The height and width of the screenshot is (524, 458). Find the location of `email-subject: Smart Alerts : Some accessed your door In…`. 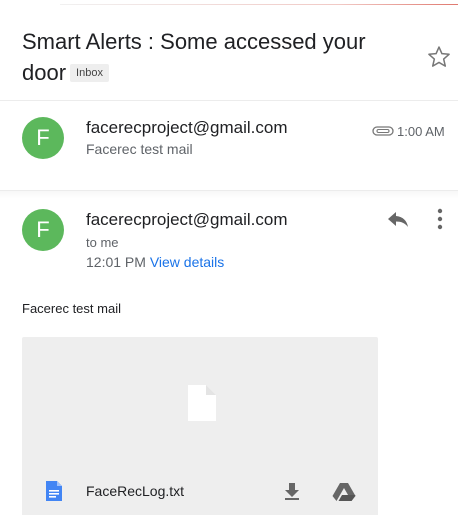

email-subject: Smart Alerts : Some accessed your door In… is located at coordinates (202, 57).